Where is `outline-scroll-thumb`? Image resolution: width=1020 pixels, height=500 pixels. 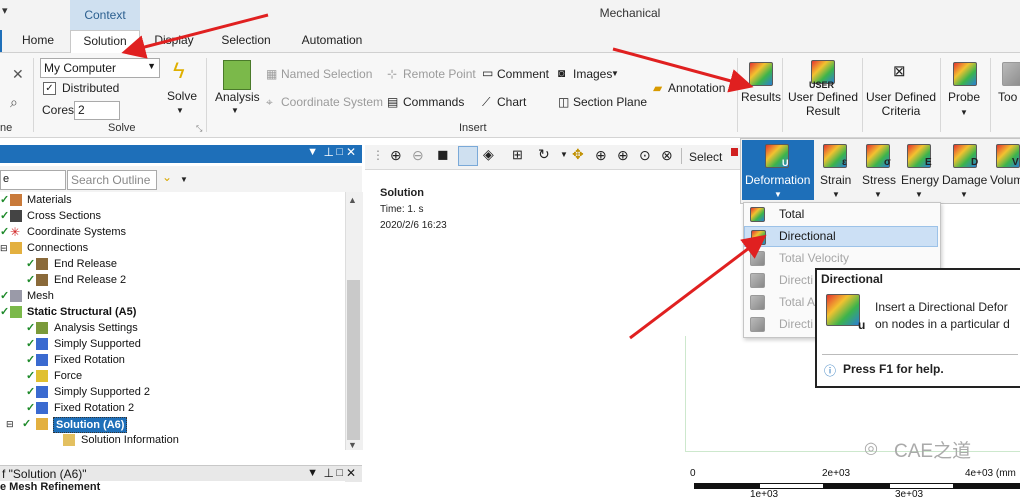 outline-scroll-thumb is located at coordinates (353, 360).